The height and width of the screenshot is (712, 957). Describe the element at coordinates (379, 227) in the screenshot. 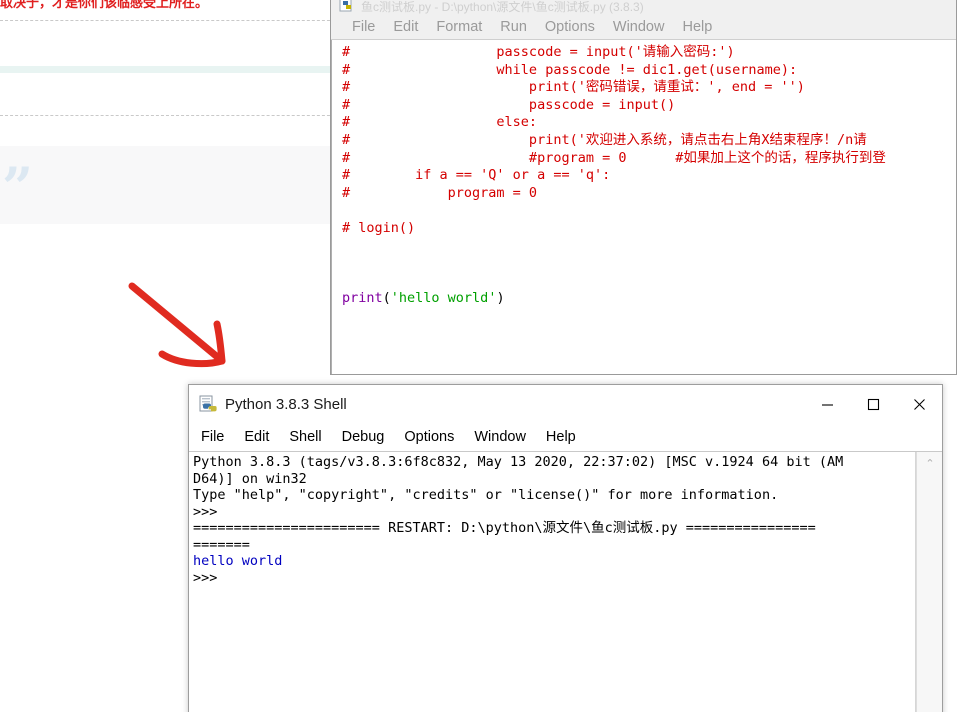

I see `code-line: # login()` at that location.